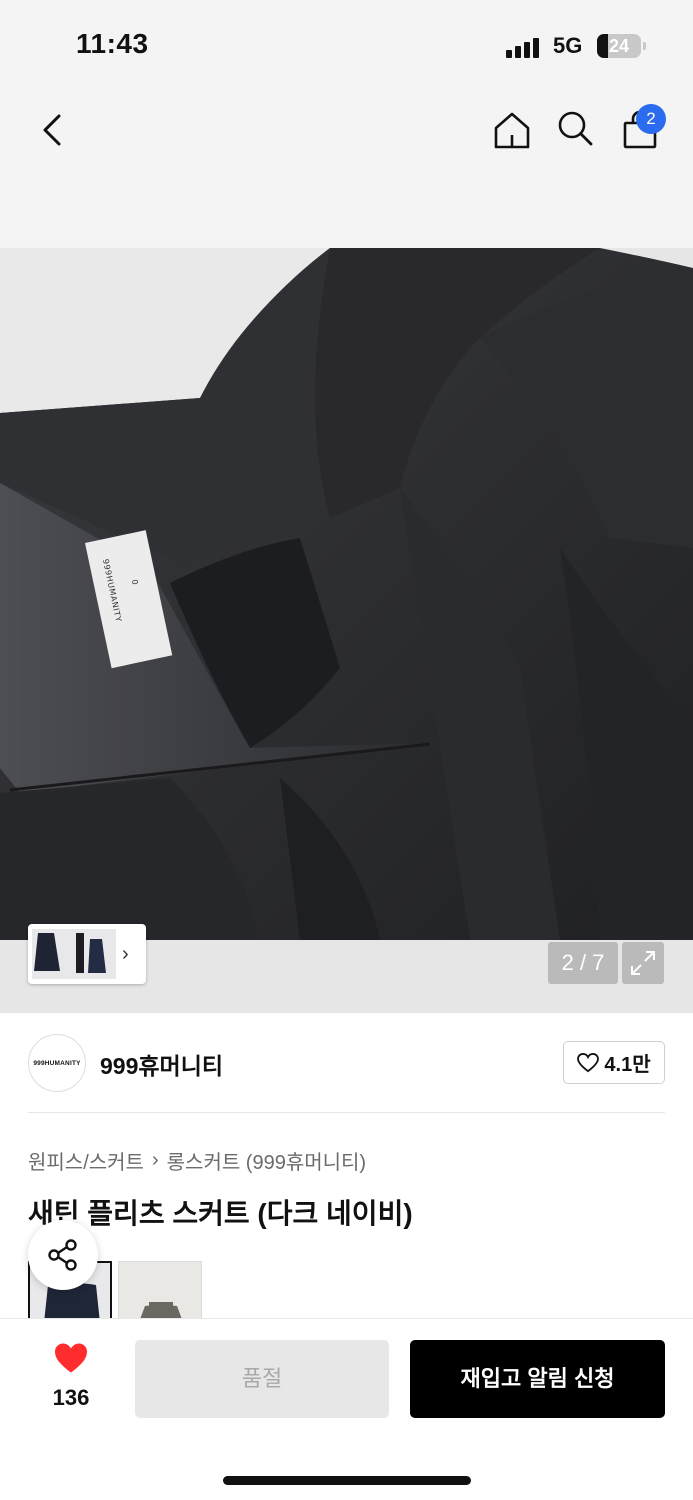 The height and width of the screenshot is (1500, 693). Describe the element at coordinates (568, 45) in the screenshot. I see `network-type: 5G` at that location.